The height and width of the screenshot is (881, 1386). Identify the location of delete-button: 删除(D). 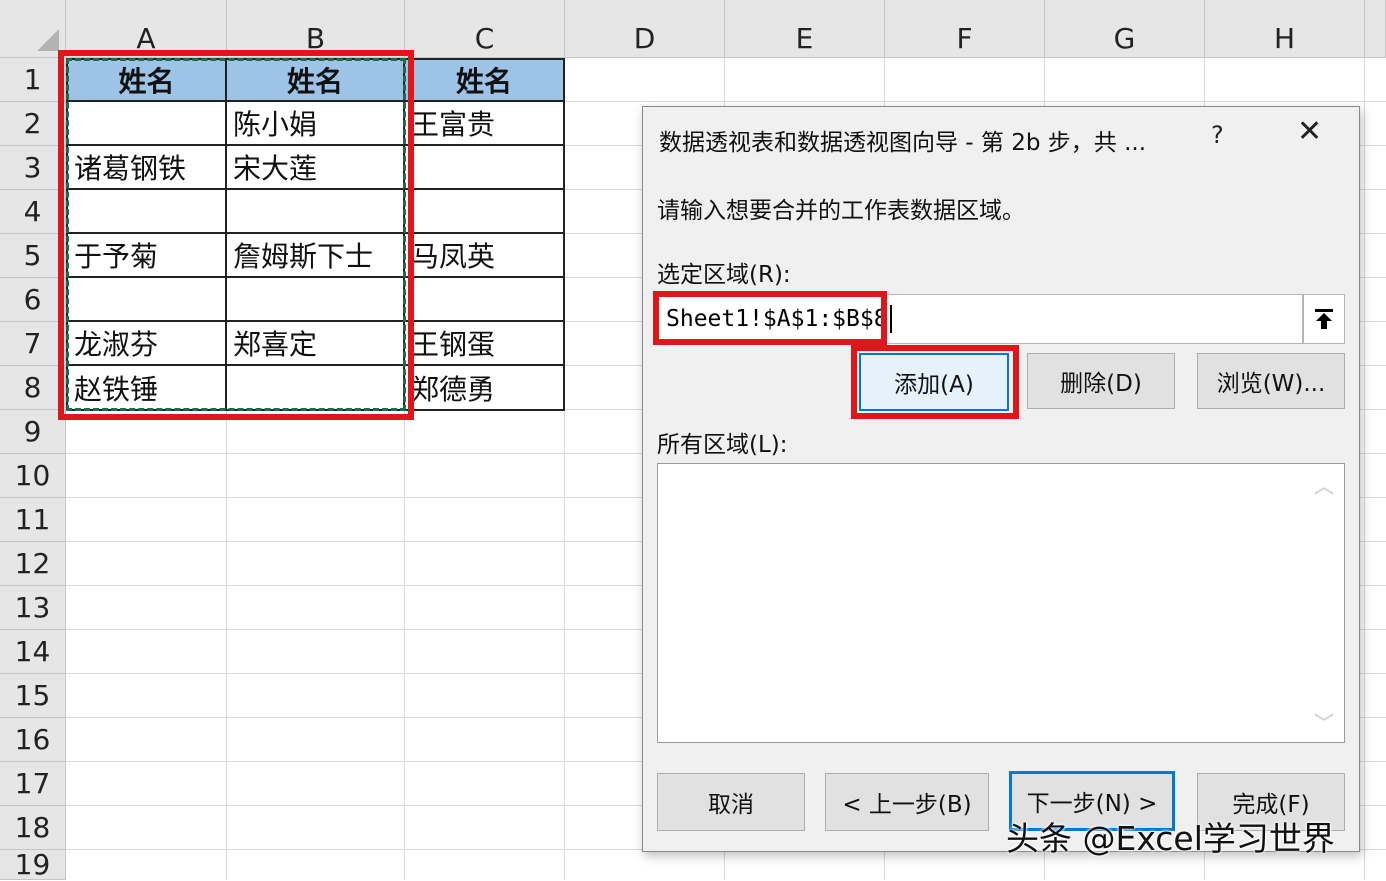
(1101, 381).